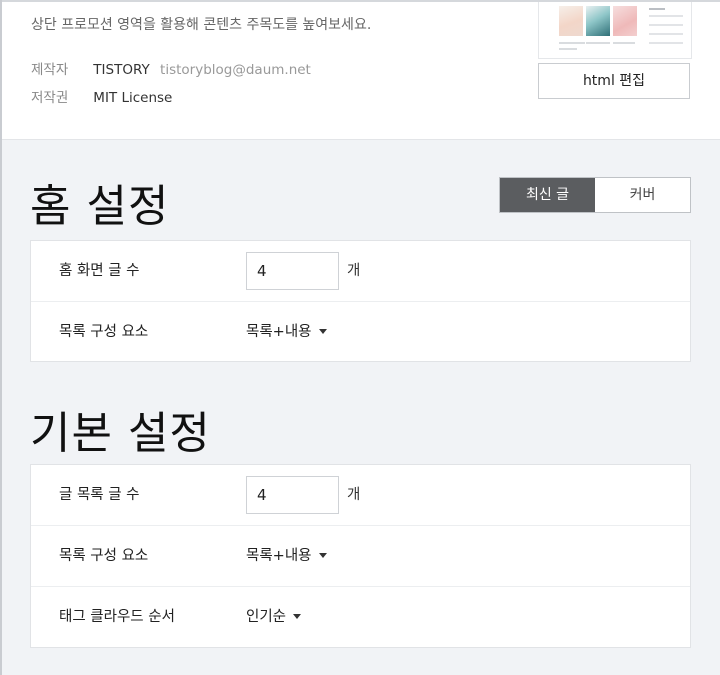 Image resolution: width=720 pixels, height=675 pixels. Describe the element at coordinates (117, 617) in the screenshot. I see `tag-cloud-order-label: 태그 클라우드 순서` at that location.